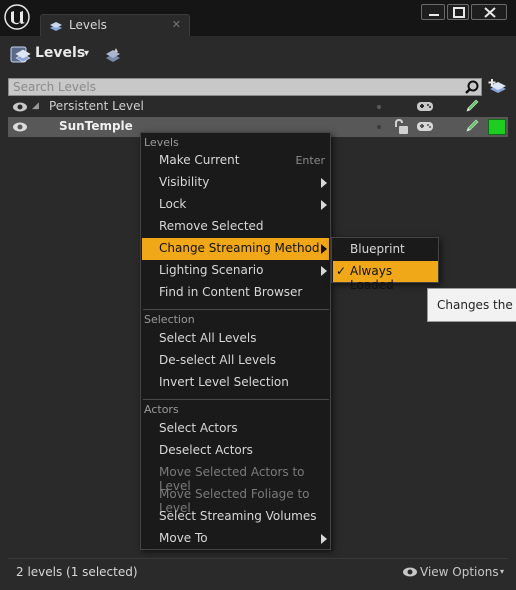 The height and width of the screenshot is (590, 516). I want to click on menu-item-label: Select Actors, so click(198, 428).